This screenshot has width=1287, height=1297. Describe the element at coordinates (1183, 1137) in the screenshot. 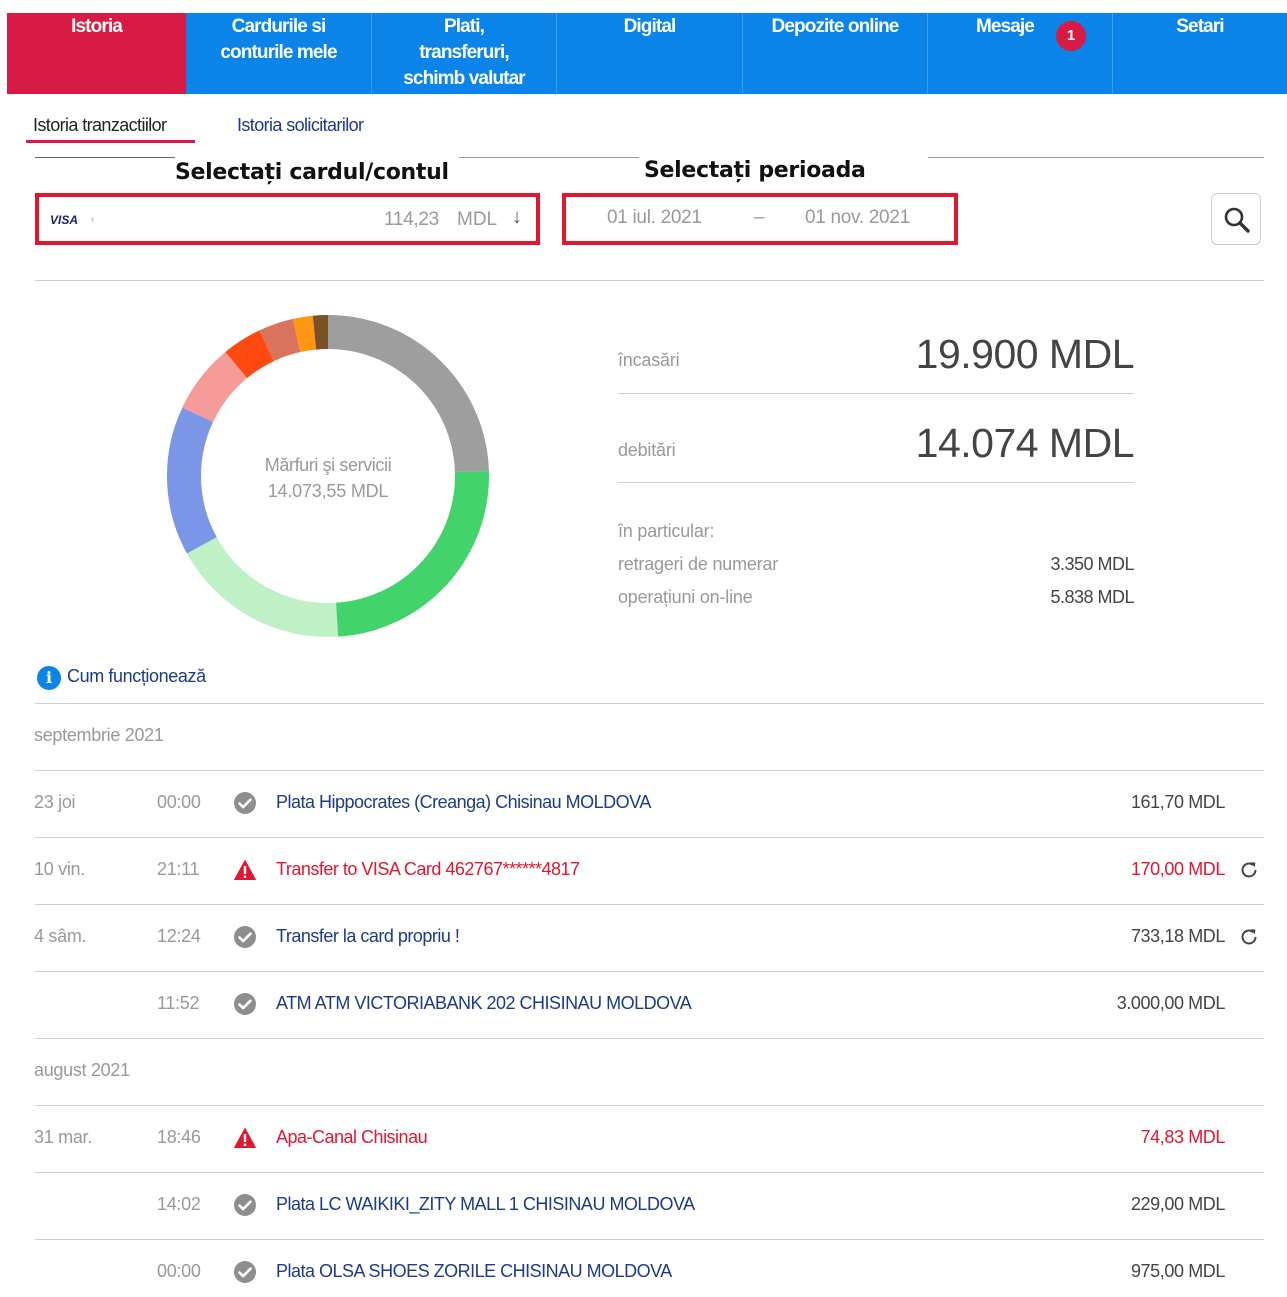

I see `transaction-amount: 74,83 MDL` at that location.